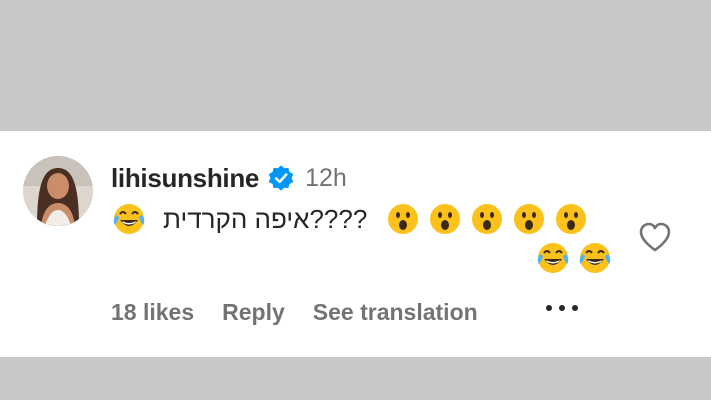  What do you see at coordinates (655, 237) in the screenshot?
I see `heart-outline-icon` at bounding box center [655, 237].